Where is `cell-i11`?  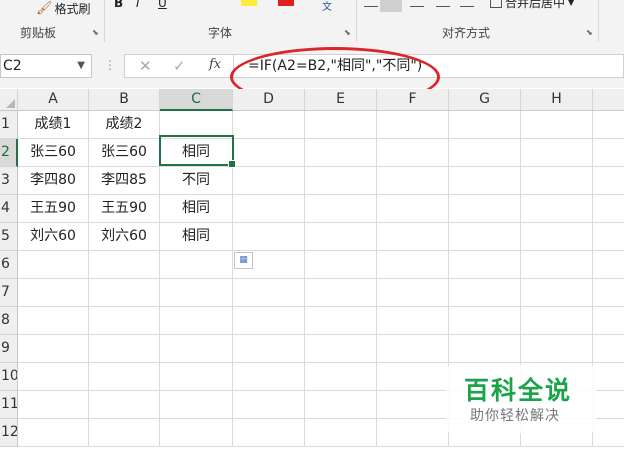
cell-i11 is located at coordinates (608, 405).